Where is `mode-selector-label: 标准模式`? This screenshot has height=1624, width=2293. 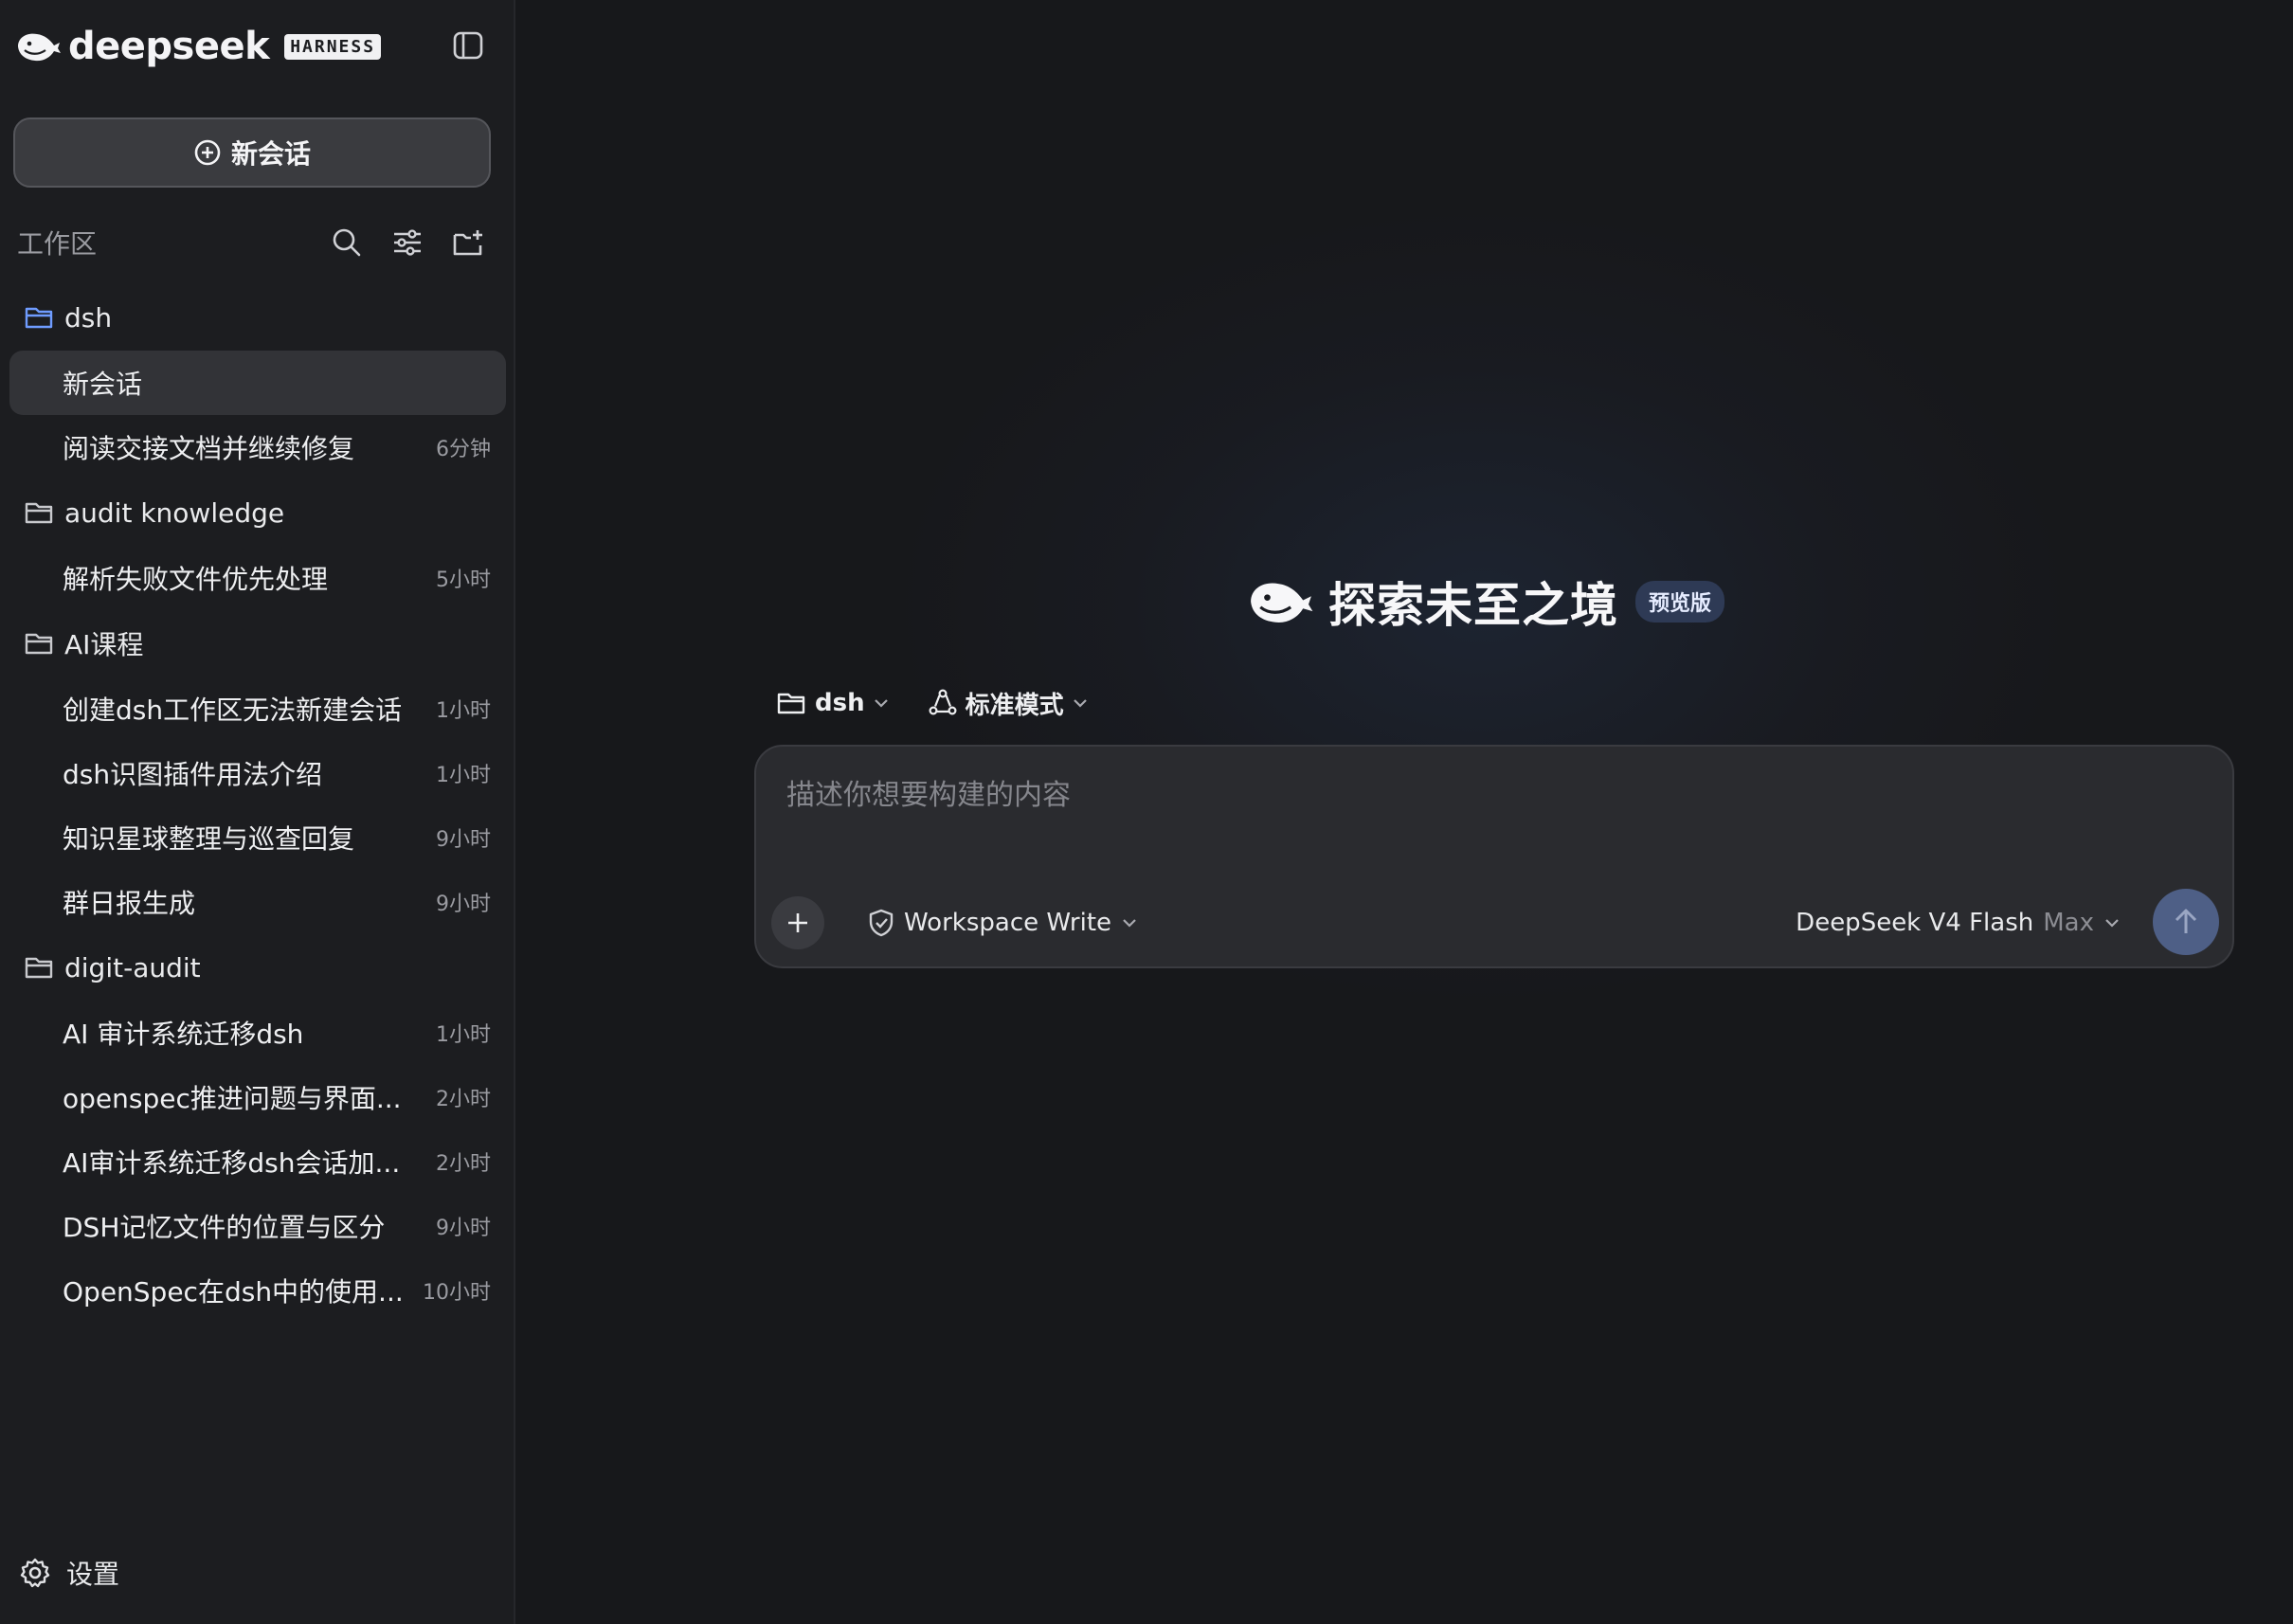
mode-selector-label: 标准模式 is located at coordinates (1014, 705).